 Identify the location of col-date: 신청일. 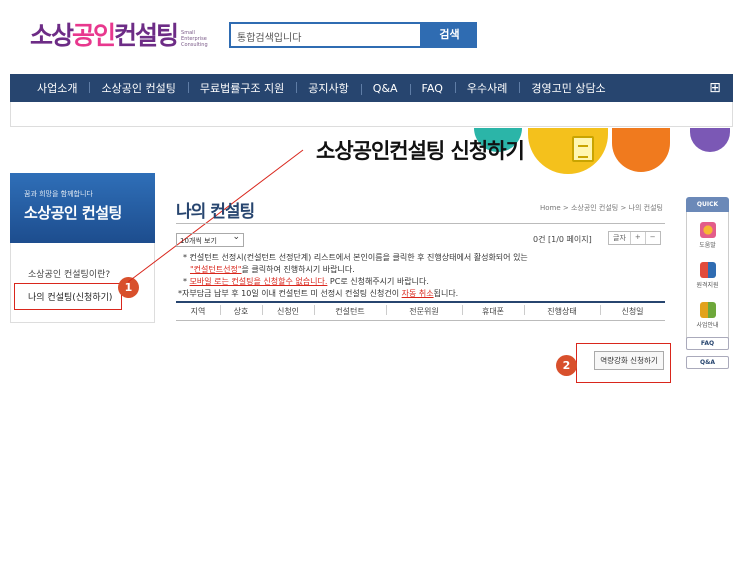
(632, 311).